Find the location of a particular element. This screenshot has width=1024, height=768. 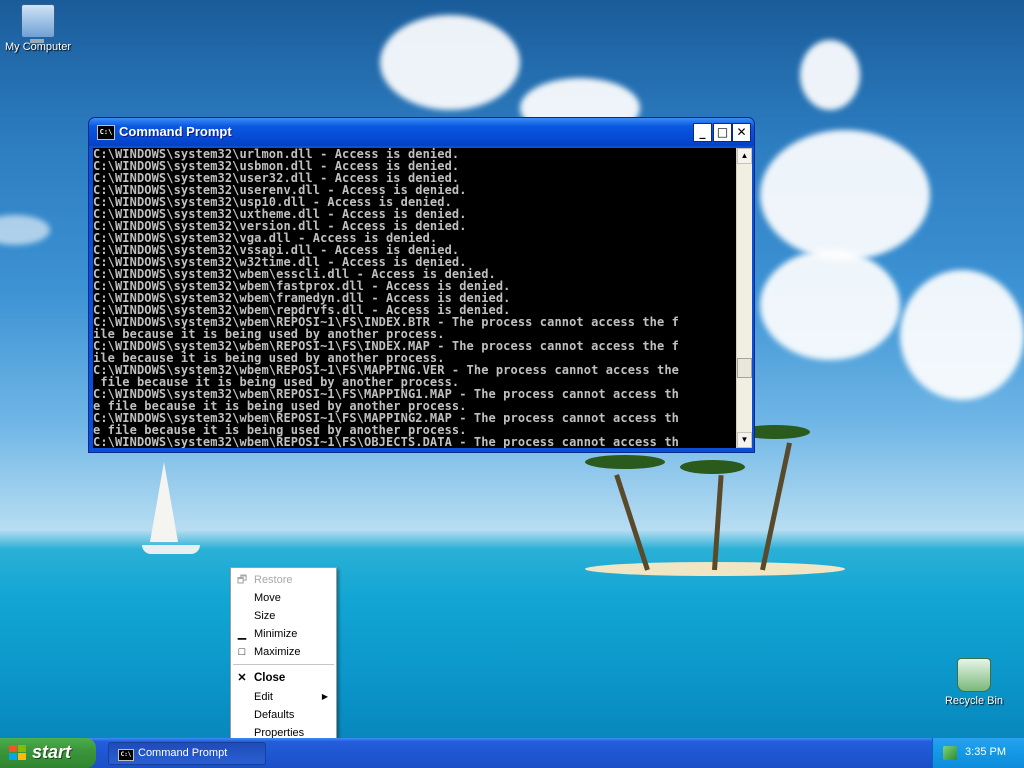

minimize-icon: ▁ is located at coordinates (242, 634).